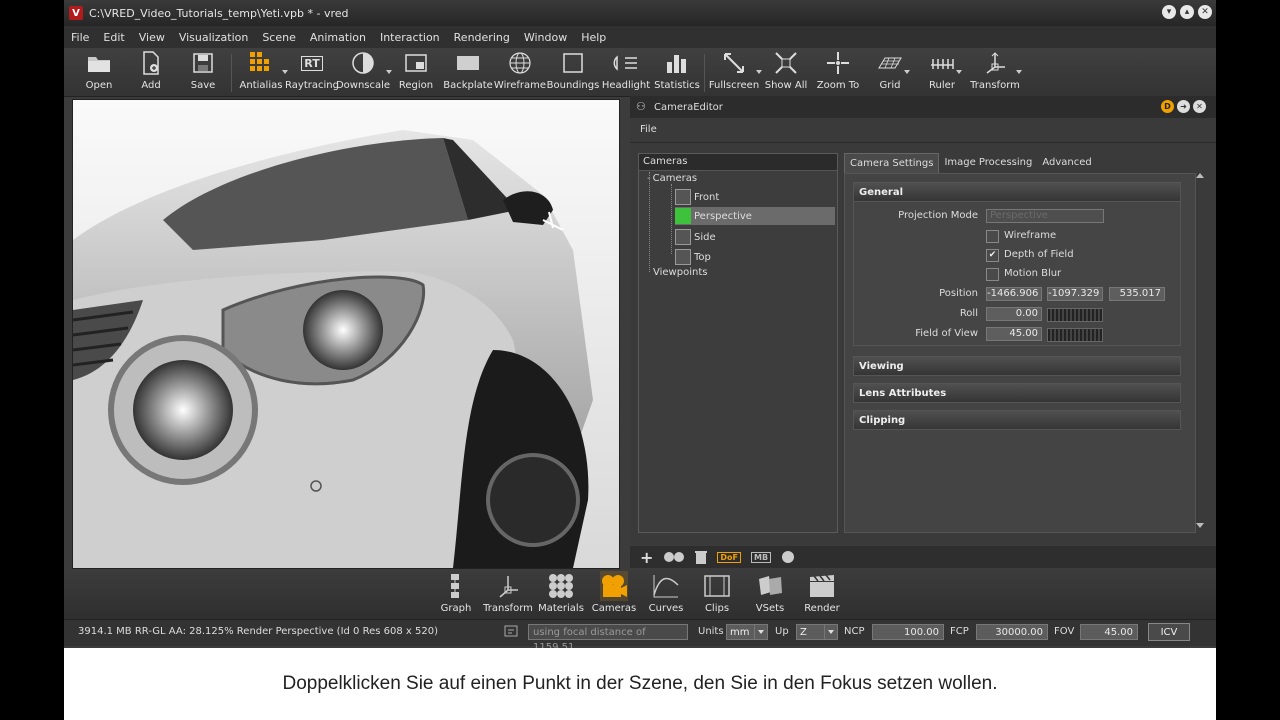 Image resolution: width=1280 pixels, height=720 pixels. What do you see at coordinates (701, 557) in the screenshot?
I see `delete-trash-icon` at bounding box center [701, 557].